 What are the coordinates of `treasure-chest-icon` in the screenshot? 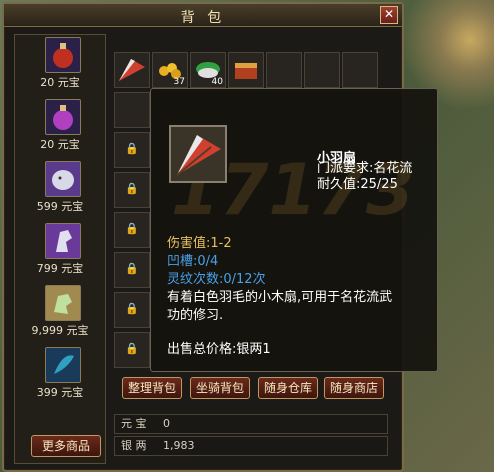 It's located at (246, 71).